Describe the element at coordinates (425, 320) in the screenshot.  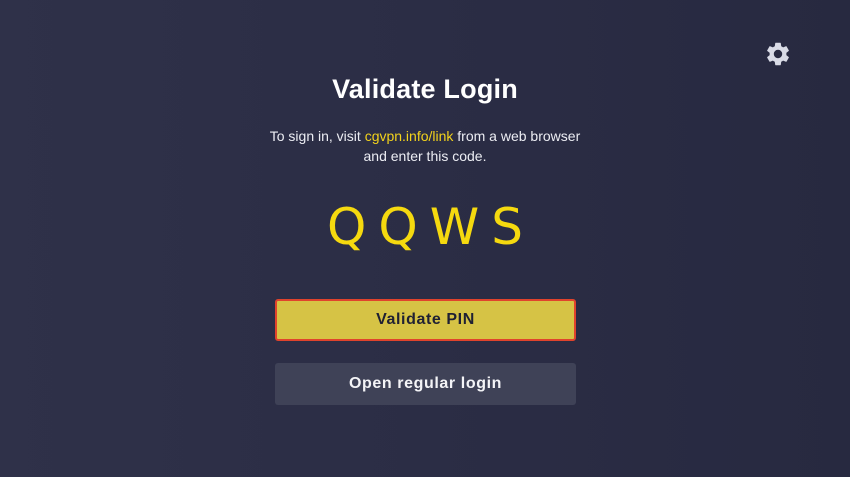
I see `validate-pin-button: Validate PIN` at that location.